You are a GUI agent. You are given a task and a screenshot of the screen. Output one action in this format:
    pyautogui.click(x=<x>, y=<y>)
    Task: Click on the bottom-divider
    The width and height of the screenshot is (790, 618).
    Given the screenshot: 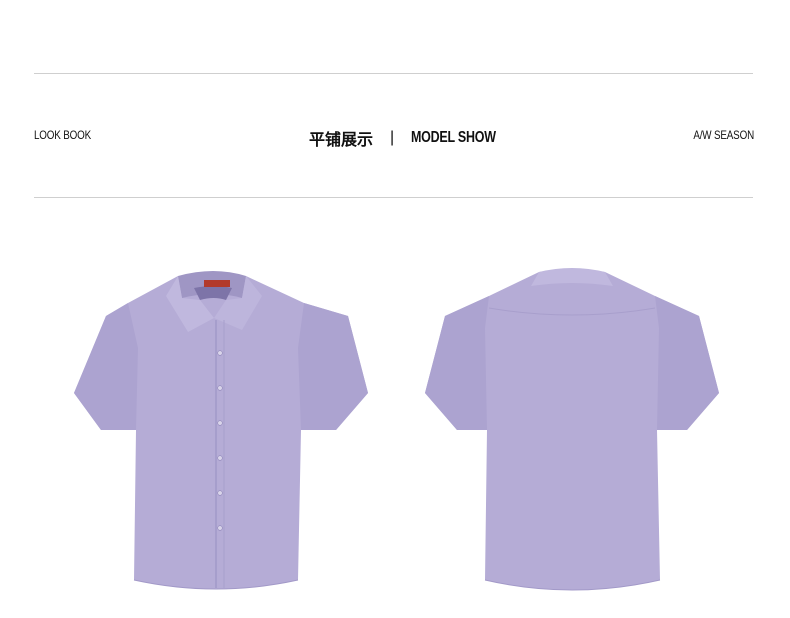 What is the action you would take?
    pyautogui.click(x=393, y=197)
    